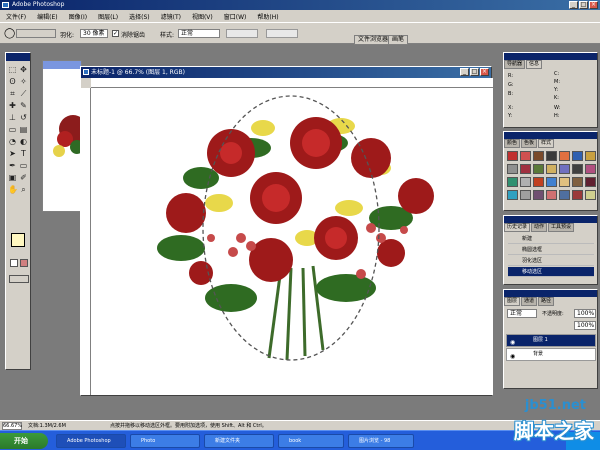 The width and height of the screenshot is (600, 450). Describe the element at coordinates (171, 16) in the screenshot. I see `menu-filter: 滤镜(T)` at that location.